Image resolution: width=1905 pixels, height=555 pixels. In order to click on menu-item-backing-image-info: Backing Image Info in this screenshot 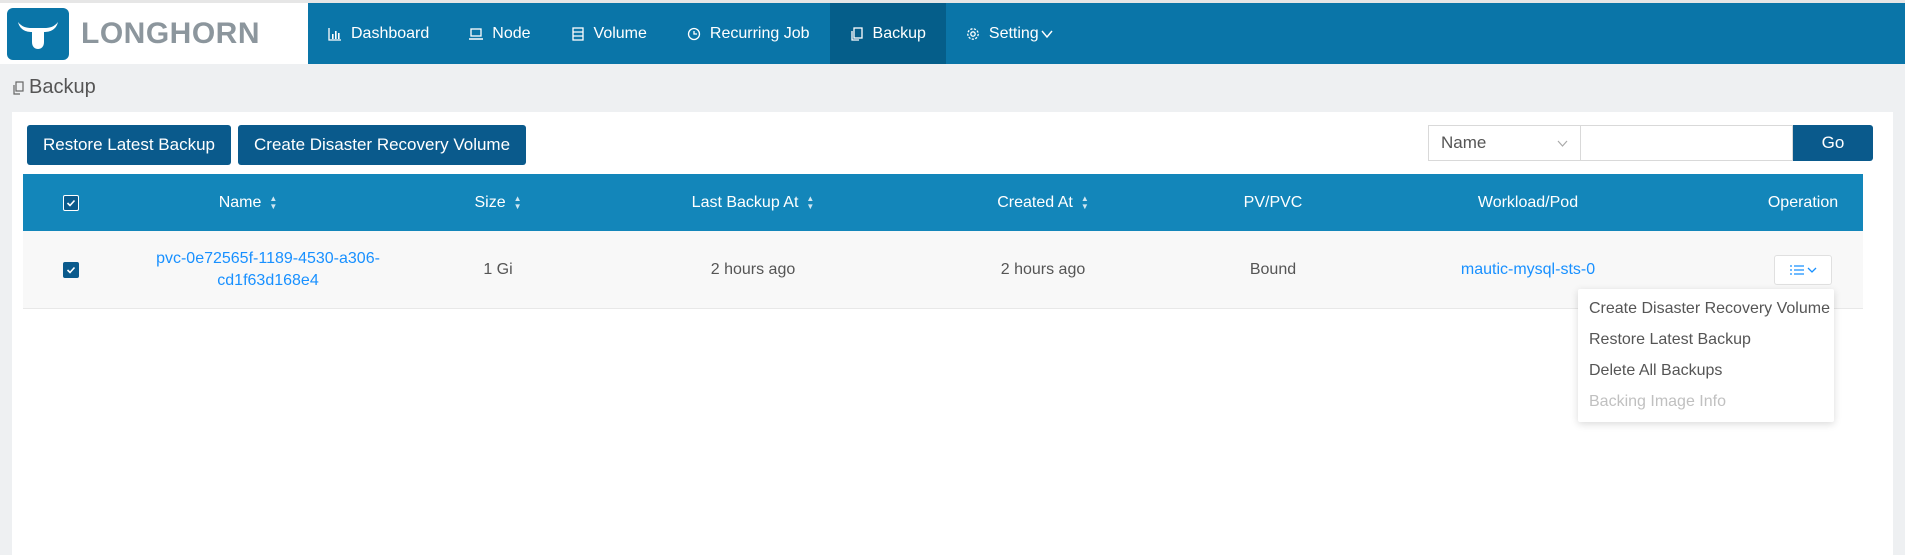, I will do `click(1657, 401)`.